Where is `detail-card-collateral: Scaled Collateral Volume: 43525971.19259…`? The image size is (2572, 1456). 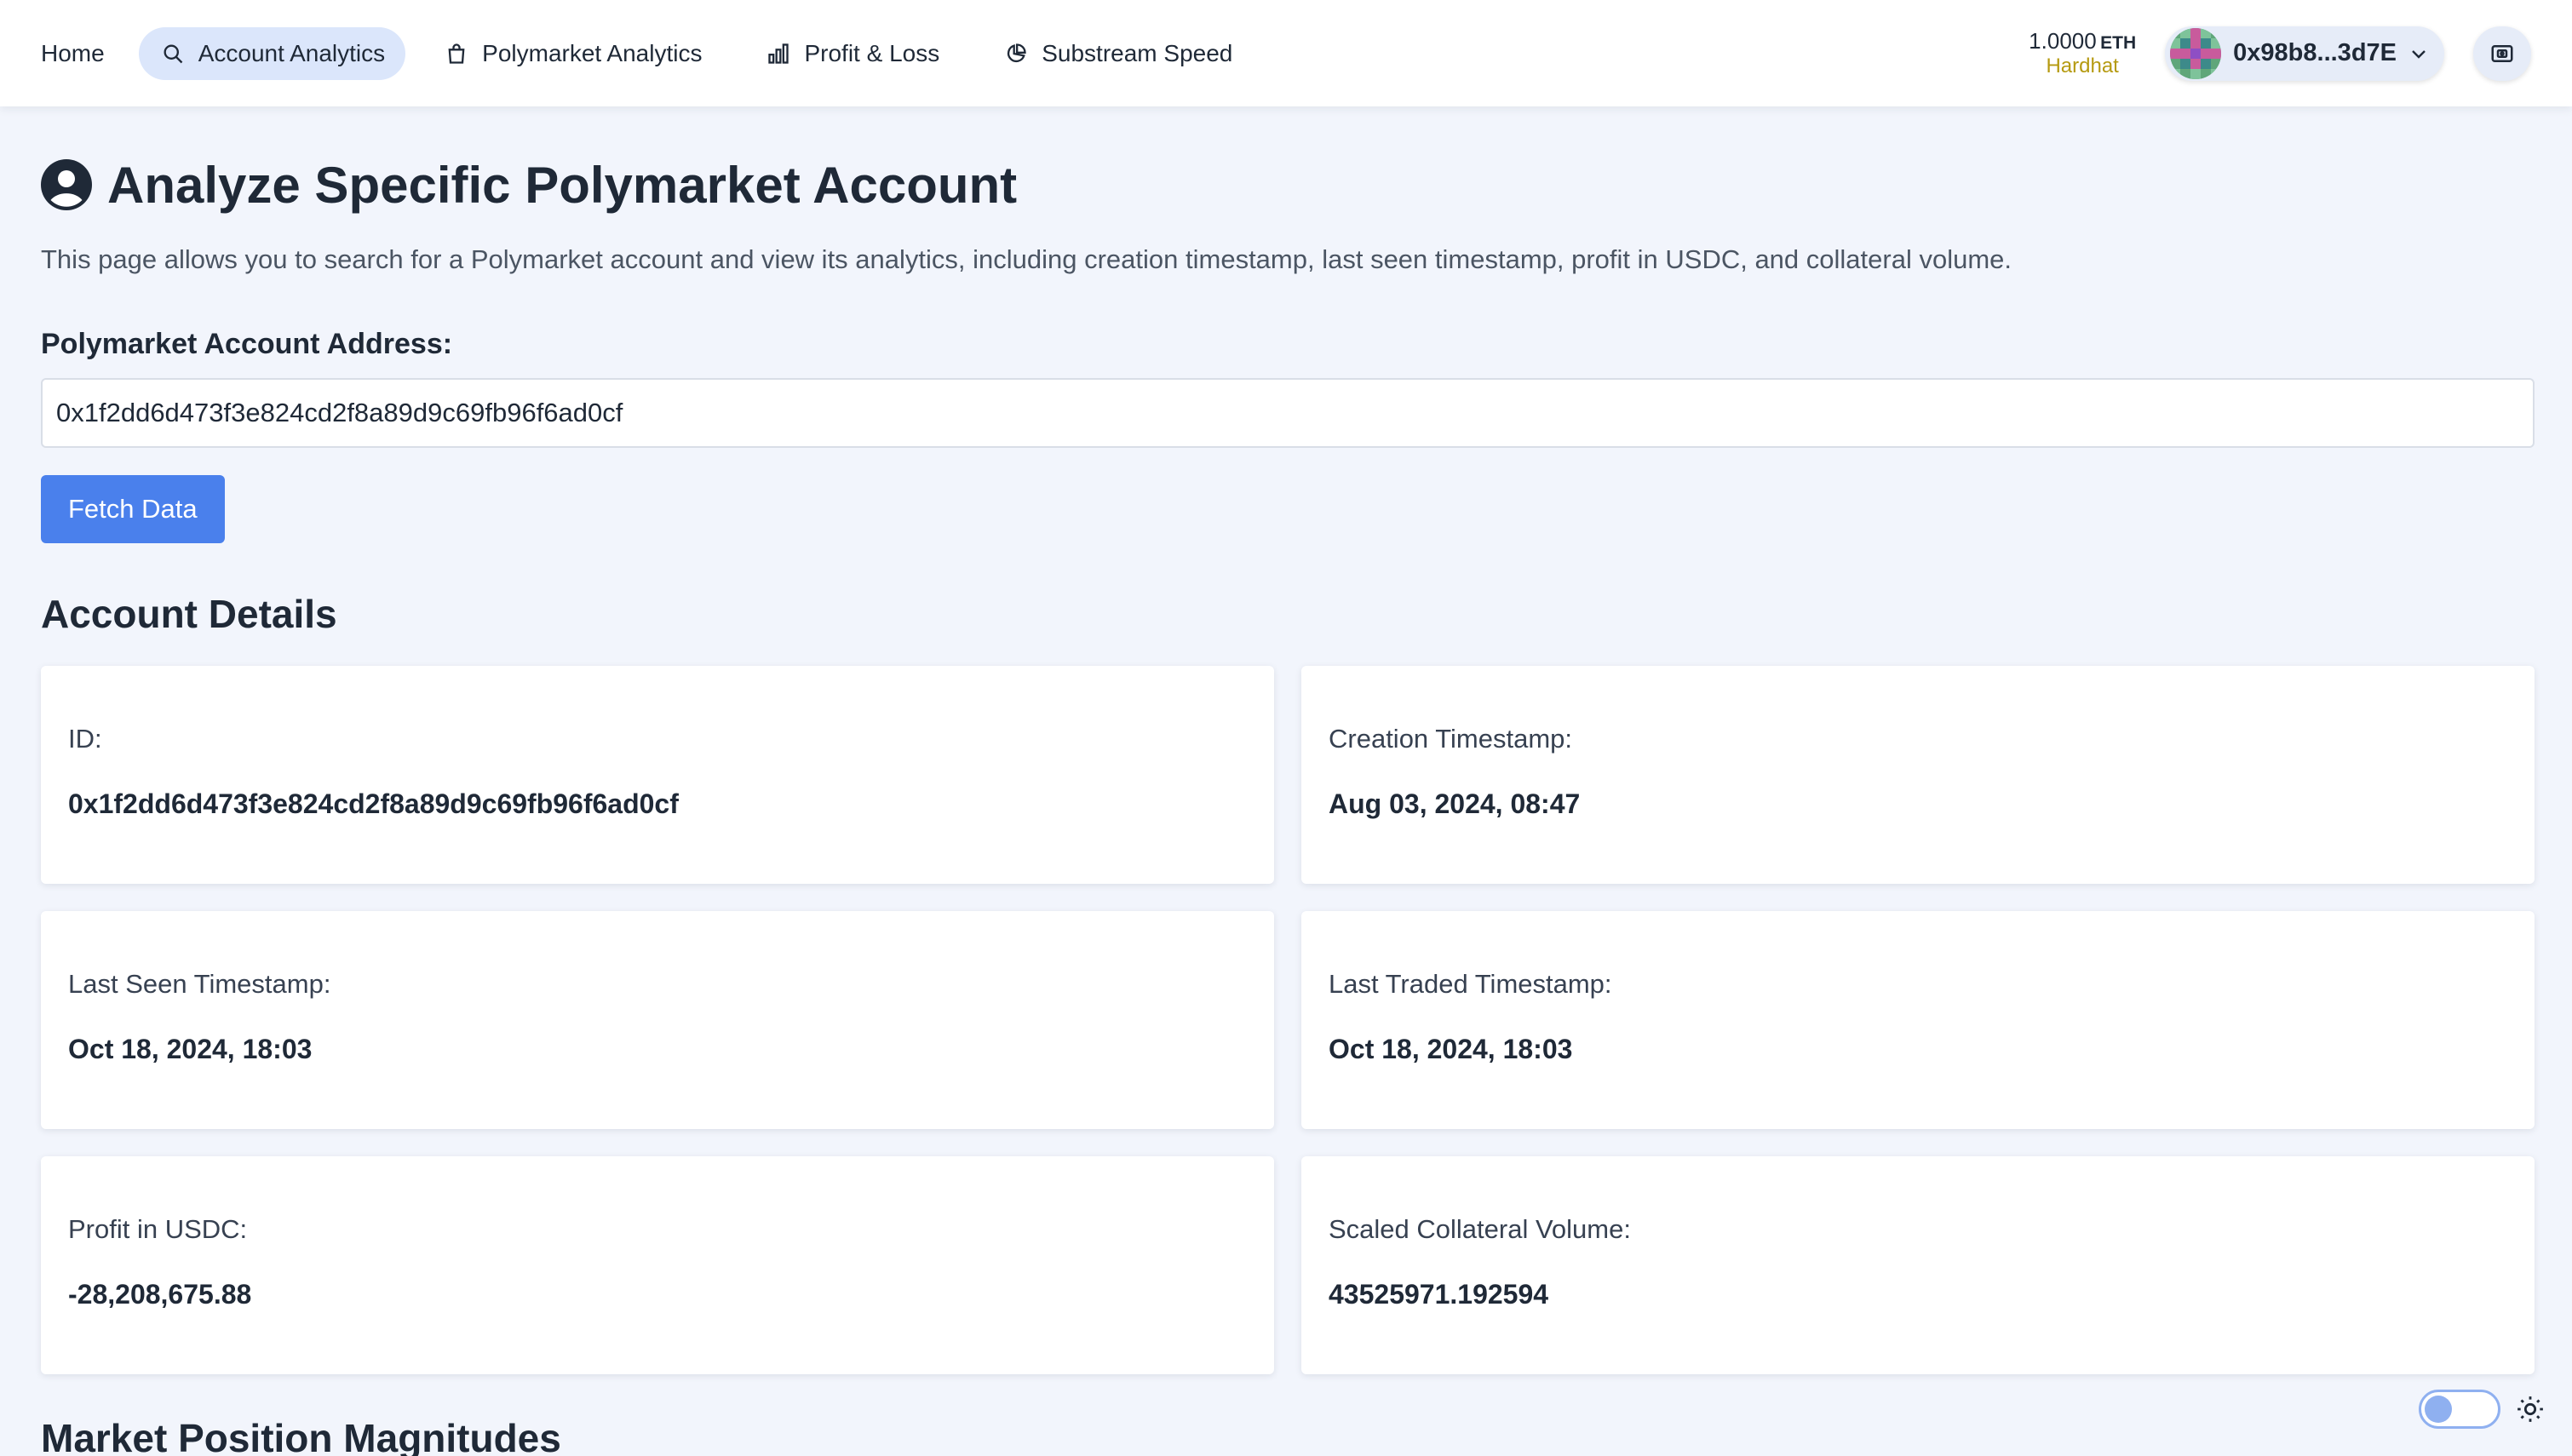
detail-card-collateral: Scaled Collateral Volume: 43525971.19259… is located at coordinates (1918, 1265).